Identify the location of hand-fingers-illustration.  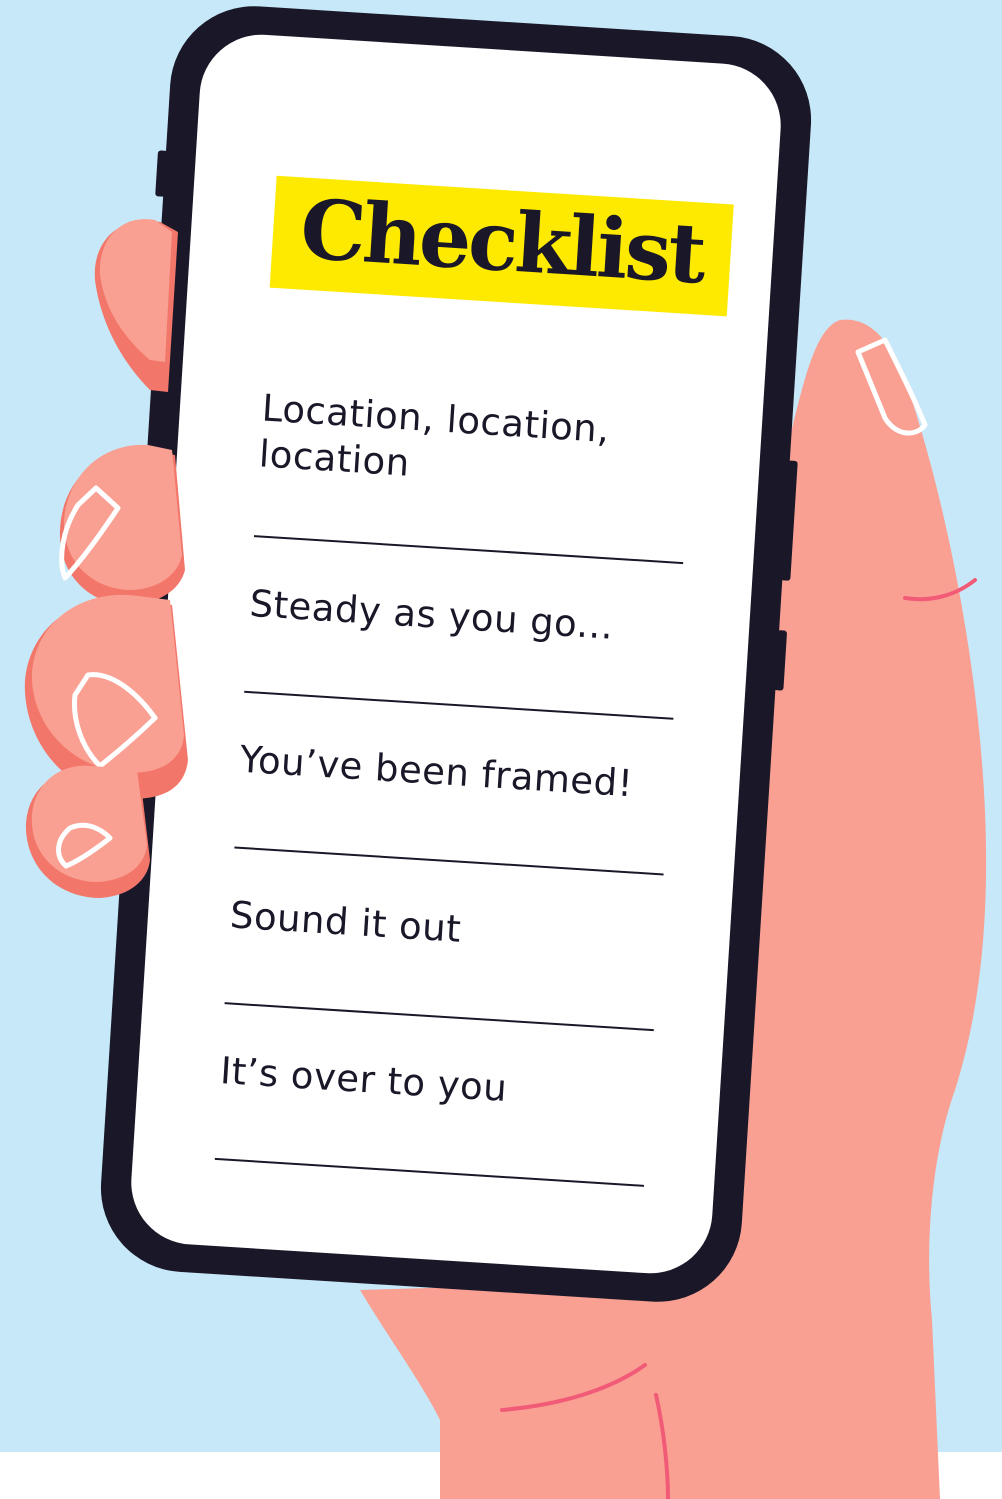
(106, 558).